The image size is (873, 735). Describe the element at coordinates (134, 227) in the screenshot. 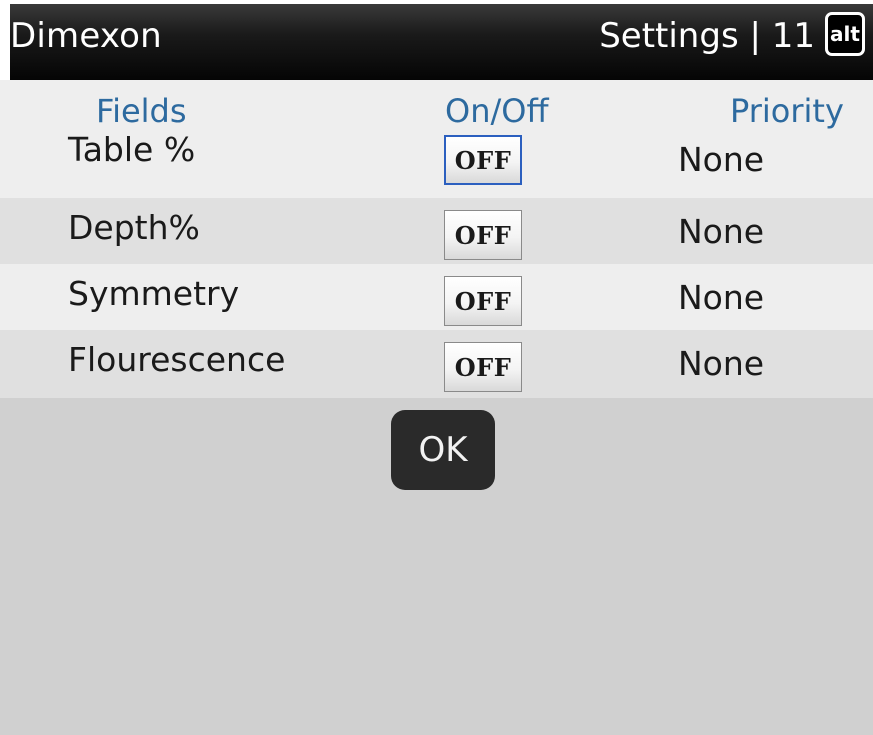

I see `field-label: Depth%` at that location.